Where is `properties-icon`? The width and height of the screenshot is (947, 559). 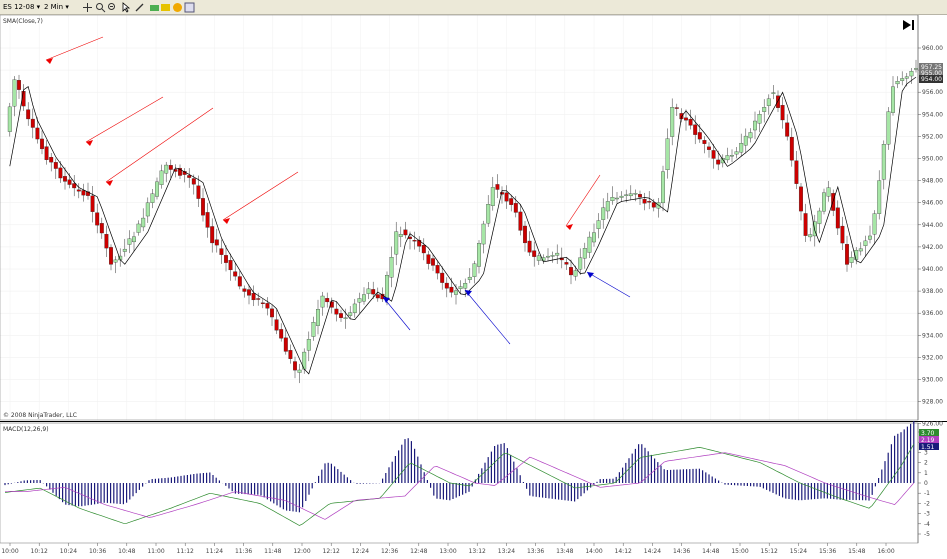 properties-icon is located at coordinates (177, 7).